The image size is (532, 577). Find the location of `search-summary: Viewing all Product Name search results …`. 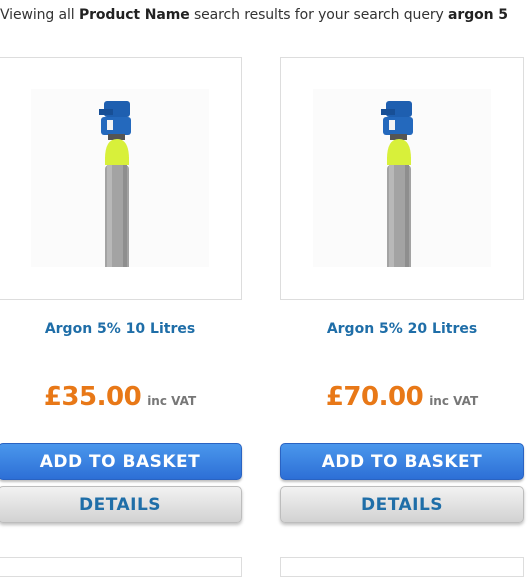

search-summary: Viewing all Product Name search results … is located at coordinates (254, 15).